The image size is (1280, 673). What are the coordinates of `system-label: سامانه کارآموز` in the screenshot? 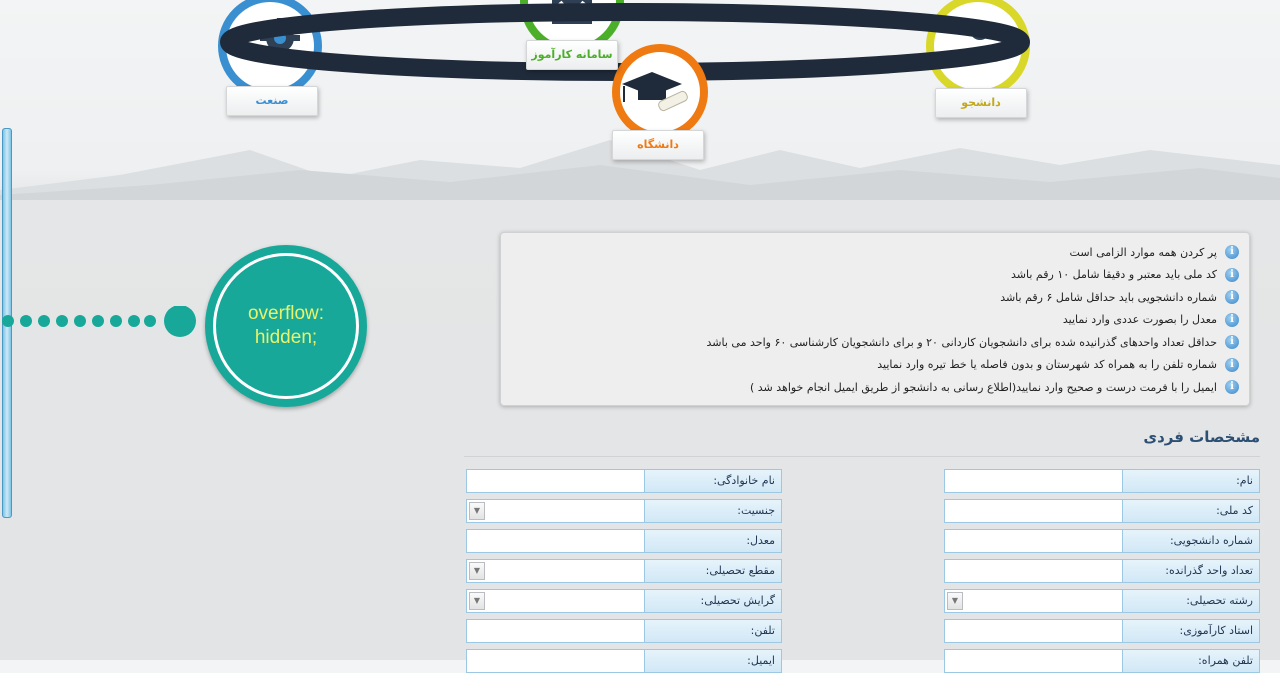 It's located at (572, 55).